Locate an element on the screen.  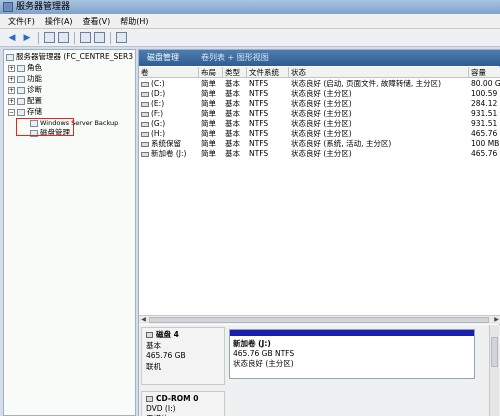
column-header-layout: 布局 is located at coordinates (211, 72).